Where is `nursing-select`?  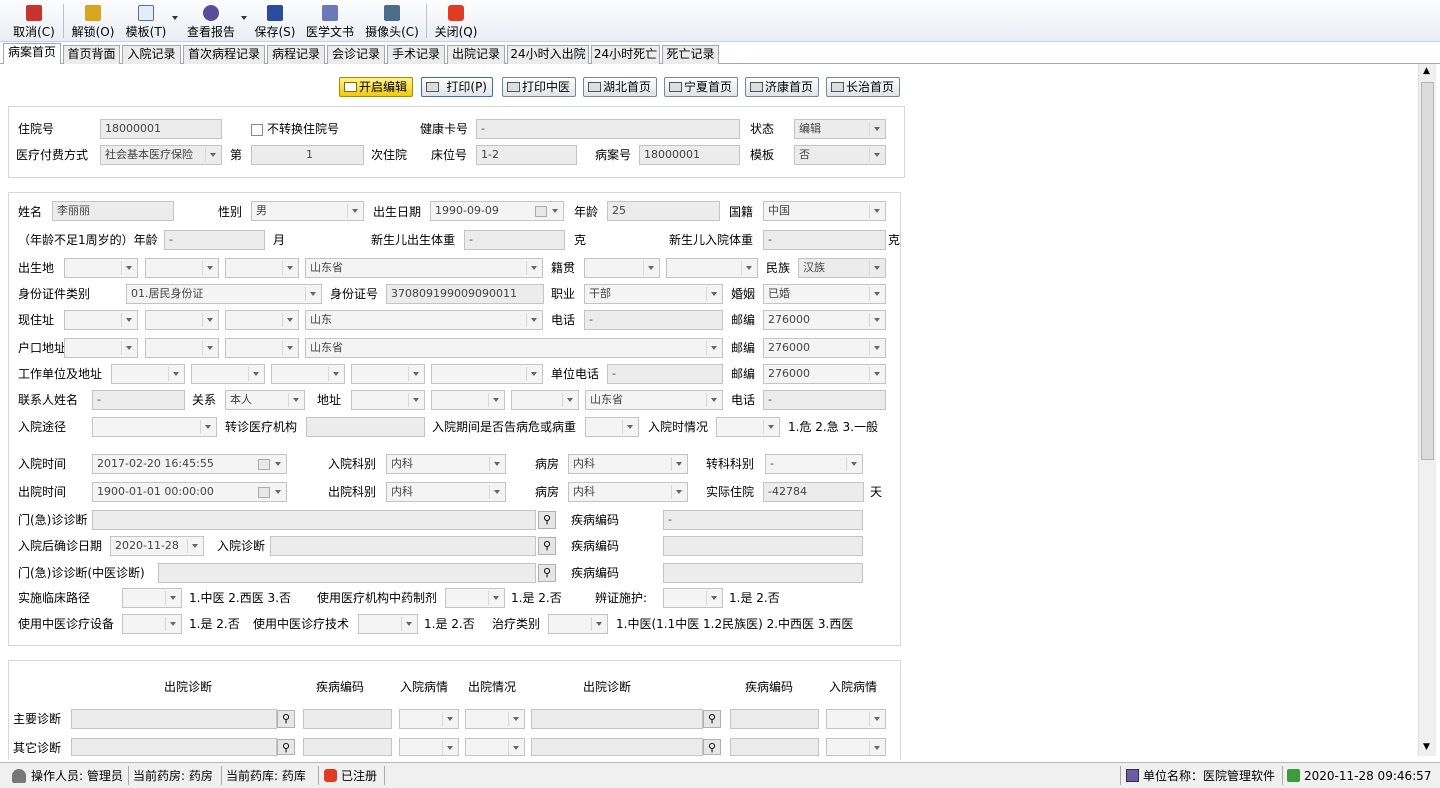 nursing-select is located at coordinates (693, 598).